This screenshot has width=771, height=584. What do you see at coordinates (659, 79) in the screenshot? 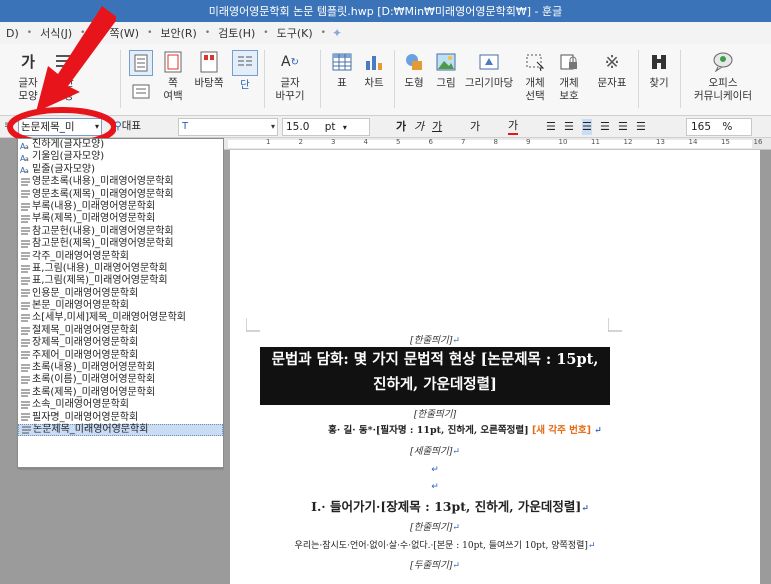
I see `find-button: 찾기` at bounding box center [659, 79].